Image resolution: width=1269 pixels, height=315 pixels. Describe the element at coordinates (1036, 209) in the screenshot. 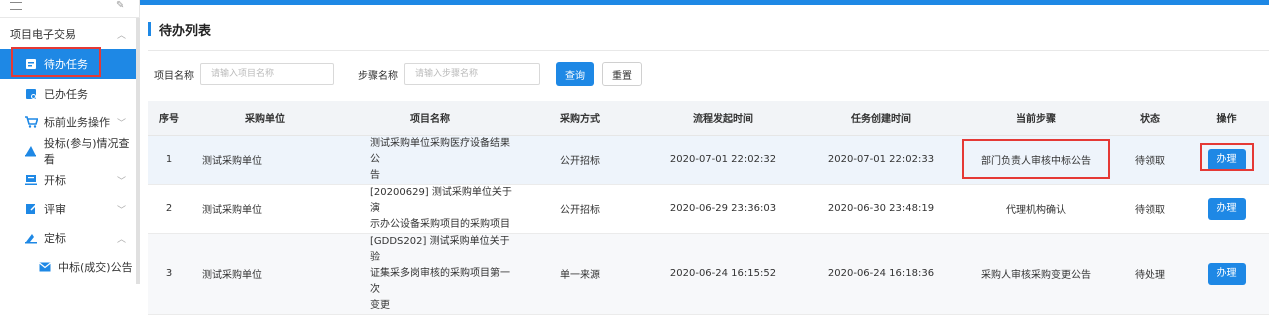

I see `cell-current-step: 代理机构确认` at that location.